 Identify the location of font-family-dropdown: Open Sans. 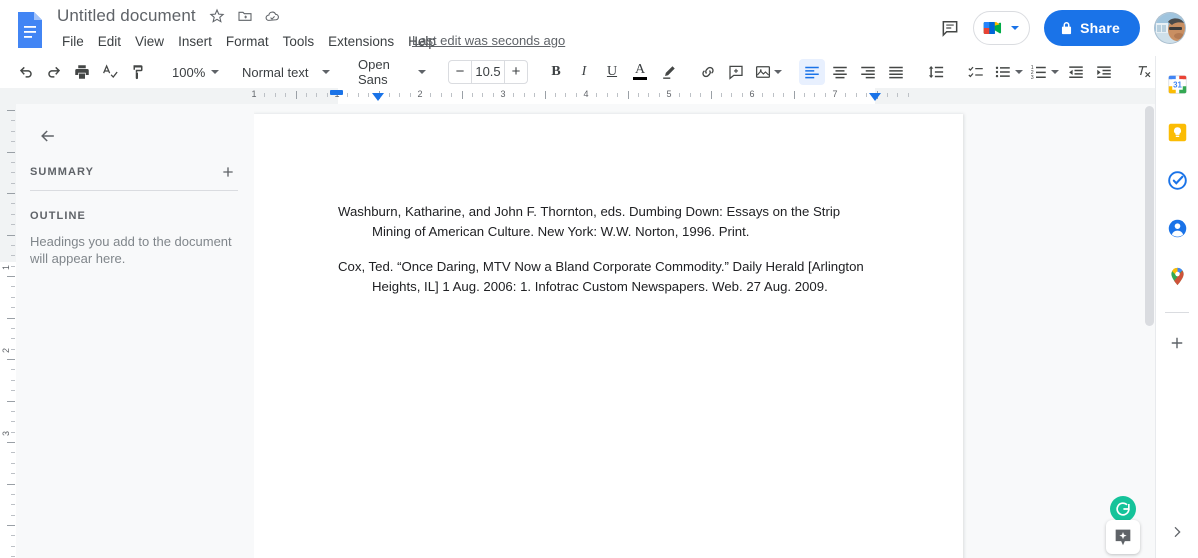
(392, 72).